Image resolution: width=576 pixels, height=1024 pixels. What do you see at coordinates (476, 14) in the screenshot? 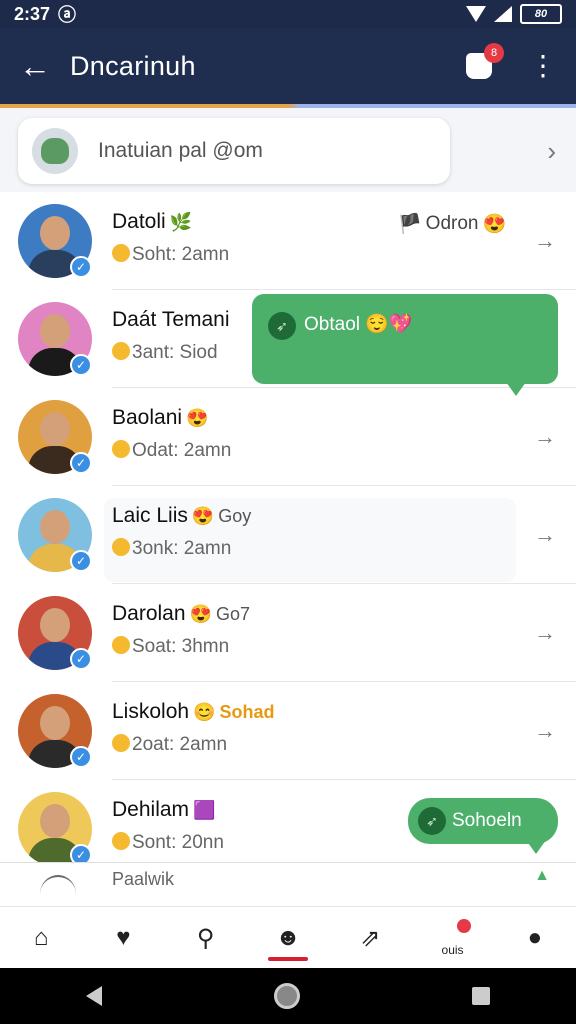
I see `wifi-icon` at bounding box center [476, 14].